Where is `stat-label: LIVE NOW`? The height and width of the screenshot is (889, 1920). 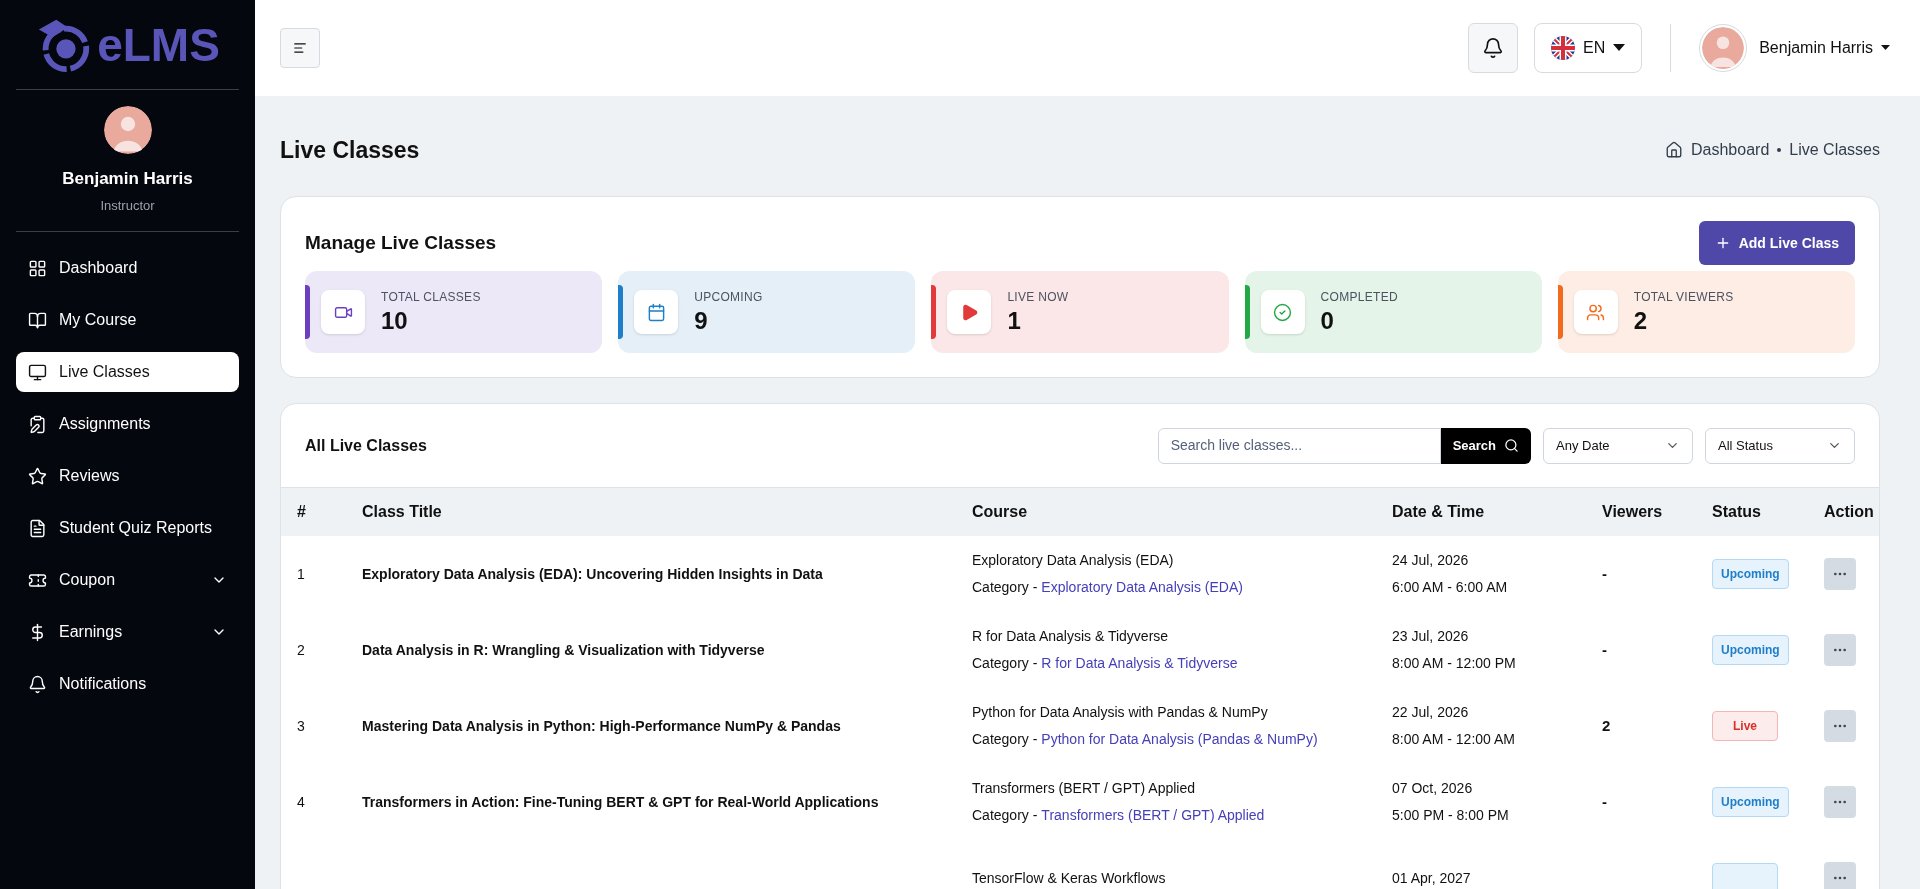
stat-label: LIVE NOW is located at coordinates (1038, 297).